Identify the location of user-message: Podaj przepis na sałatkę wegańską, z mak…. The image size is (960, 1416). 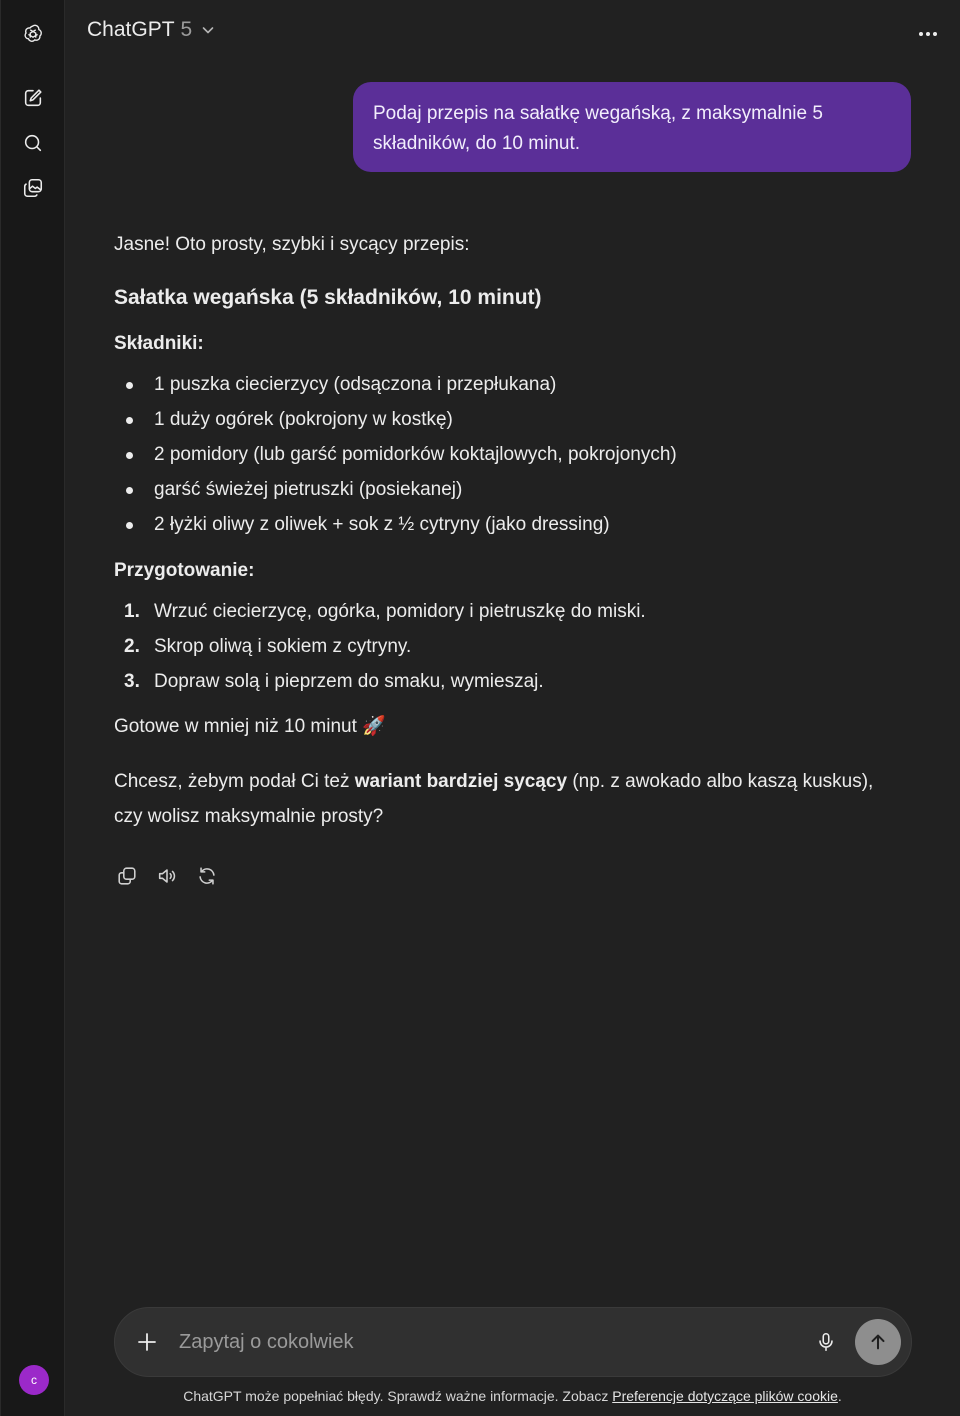
(632, 127).